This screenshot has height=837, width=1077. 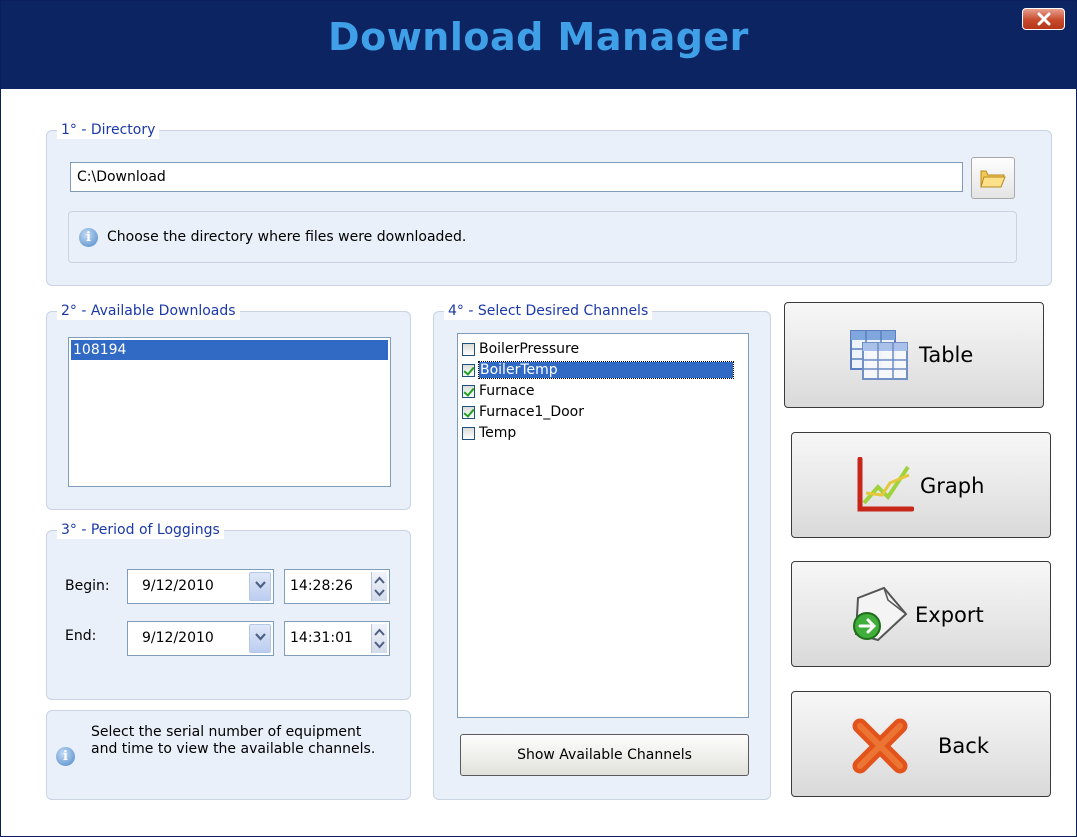 What do you see at coordinates (140, 530) in the screenshot?
I see `period-legend: 3° - Period of Loggings` at bounding box center [140, 530].